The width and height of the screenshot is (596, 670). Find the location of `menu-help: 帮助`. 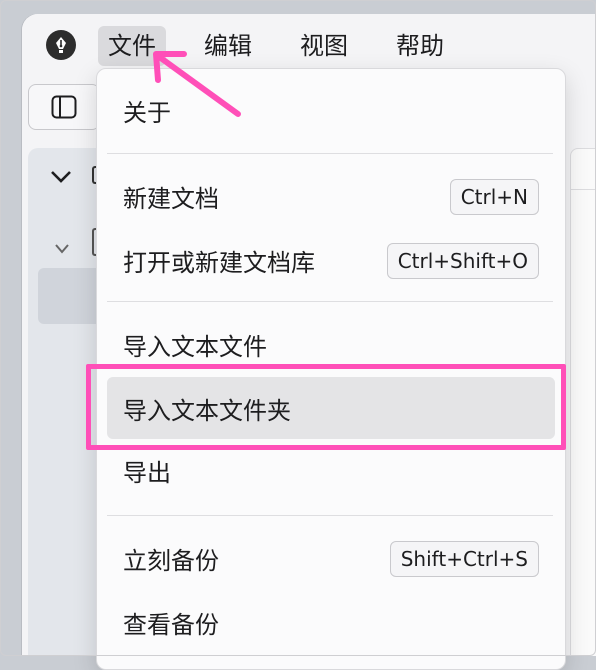

menu-help: 帮助 is located at coordinates (420, 46).